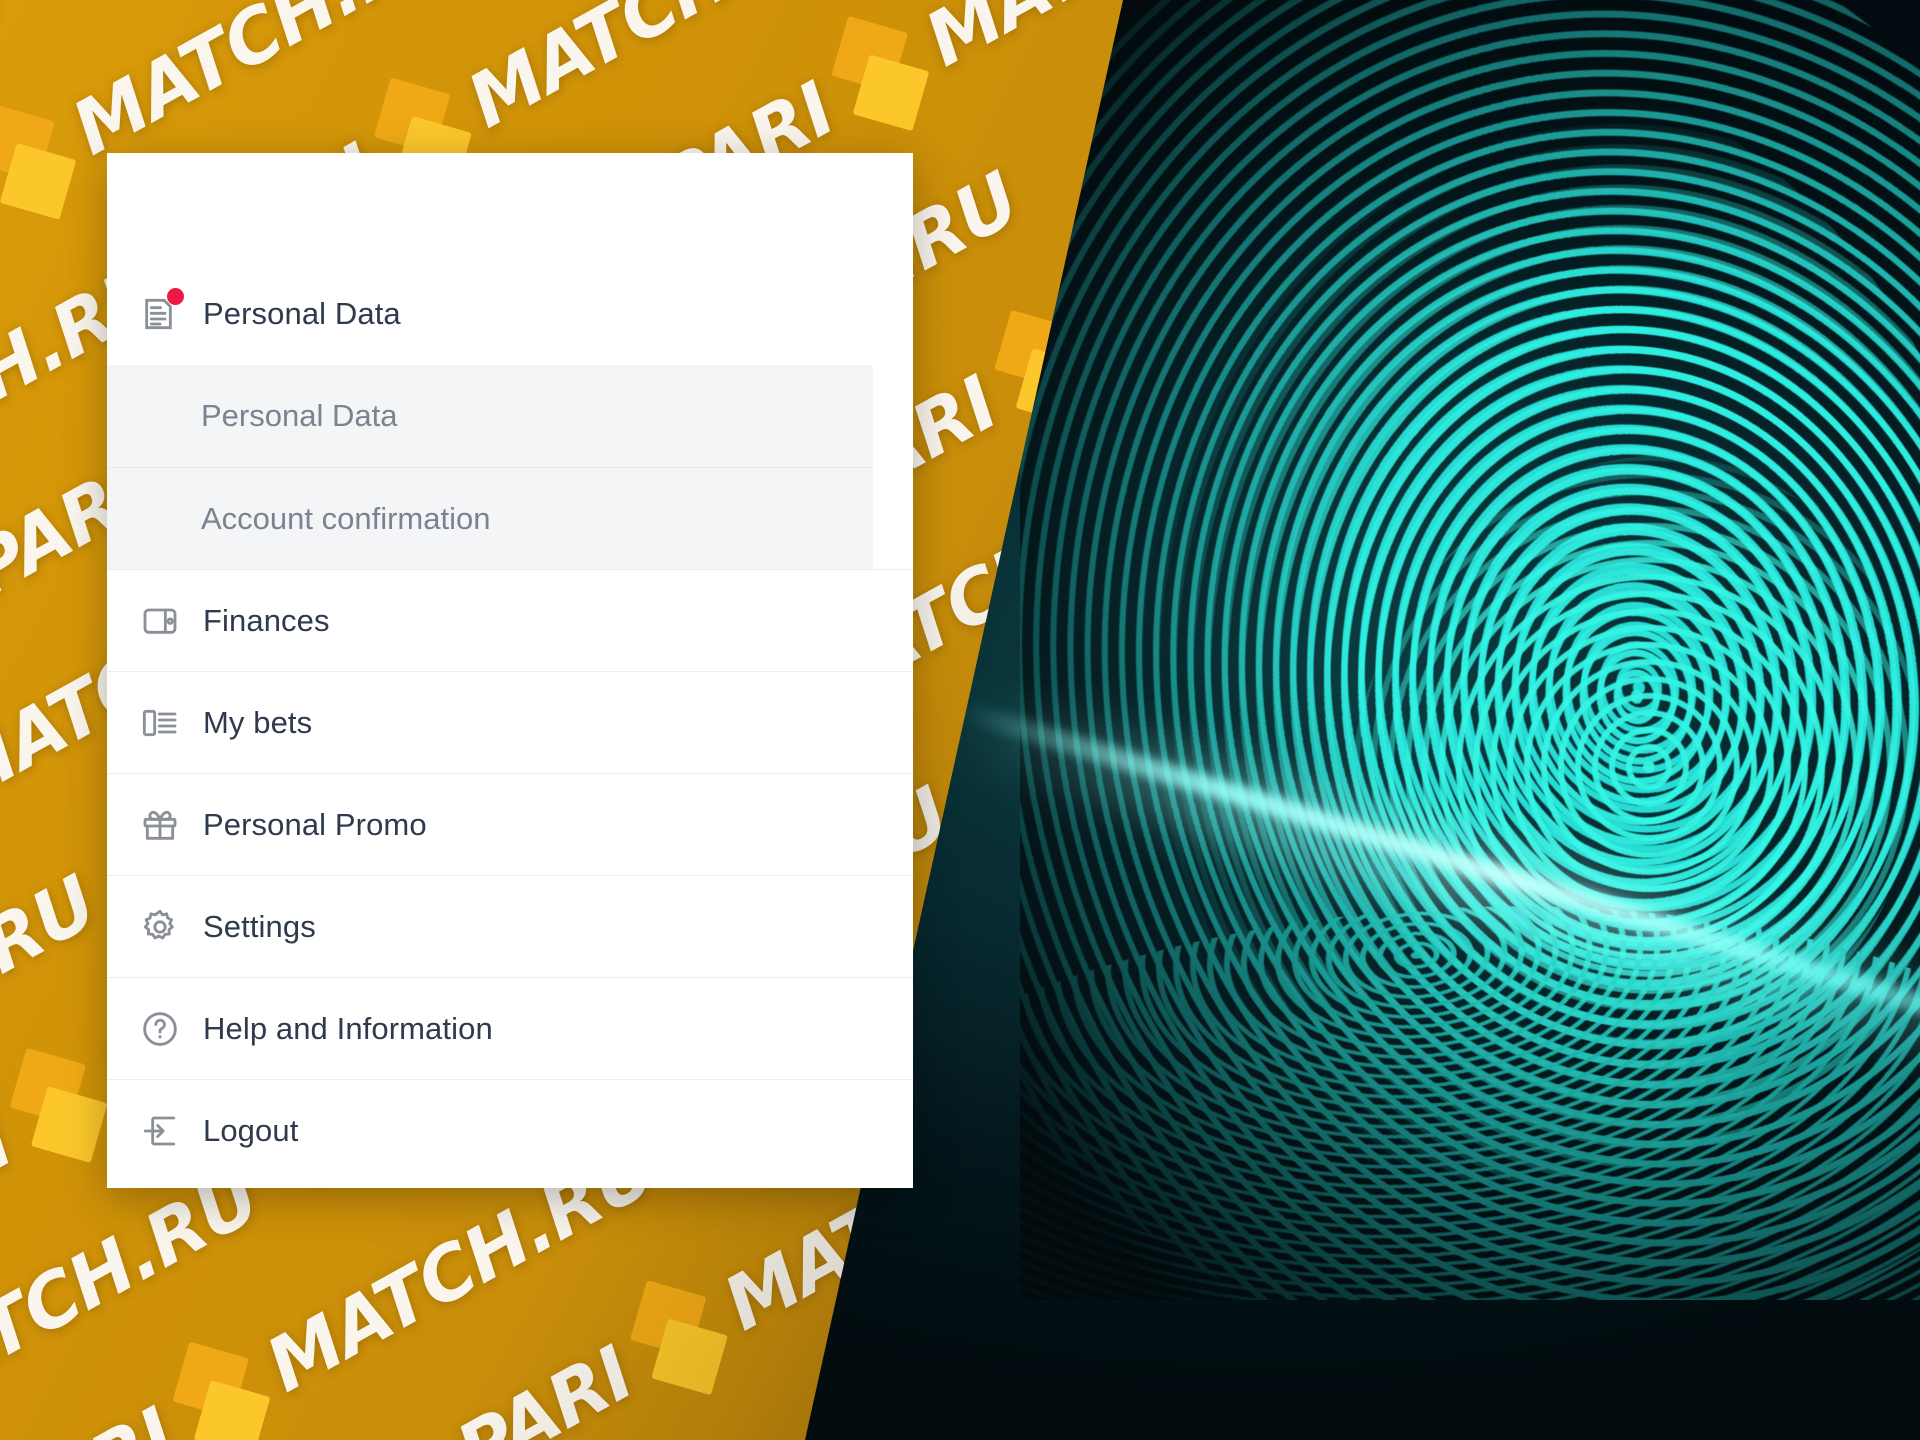  What do you see at coordinates (510, 314) in the screenshot?
I see `menu-item-personal-data: Personal Data` at bounding box center [510, 314].